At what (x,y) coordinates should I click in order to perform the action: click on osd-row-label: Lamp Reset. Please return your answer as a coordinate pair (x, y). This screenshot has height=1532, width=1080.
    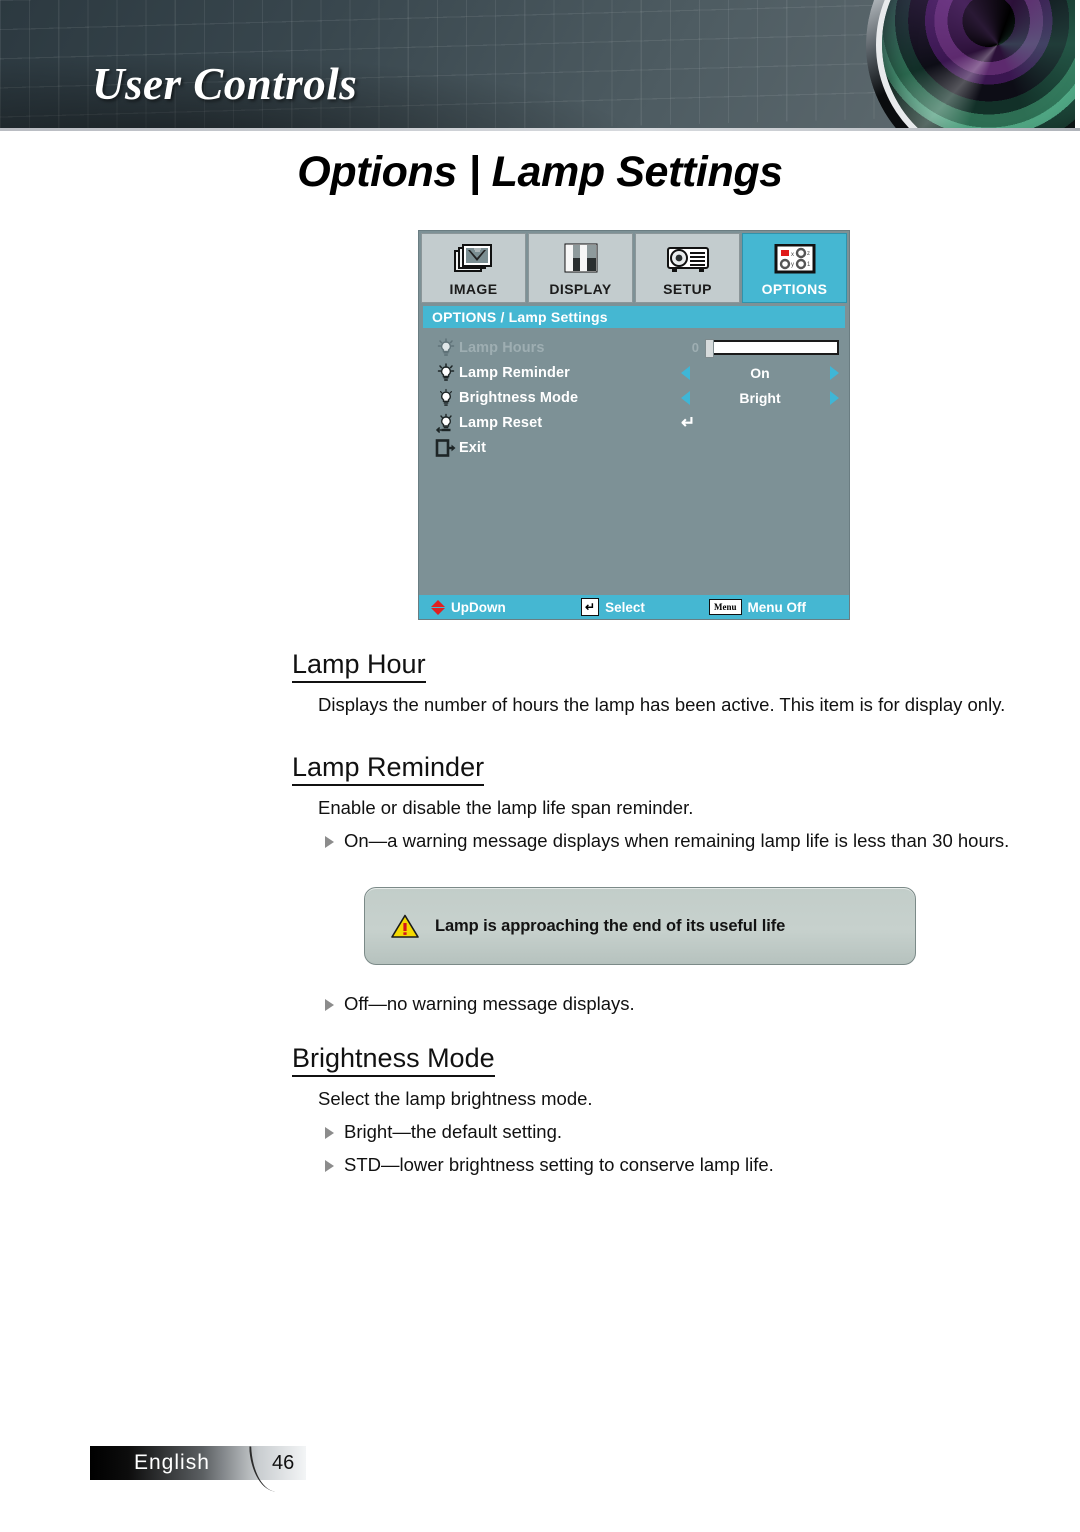
    Looking at the image, I should click on (501, 422).